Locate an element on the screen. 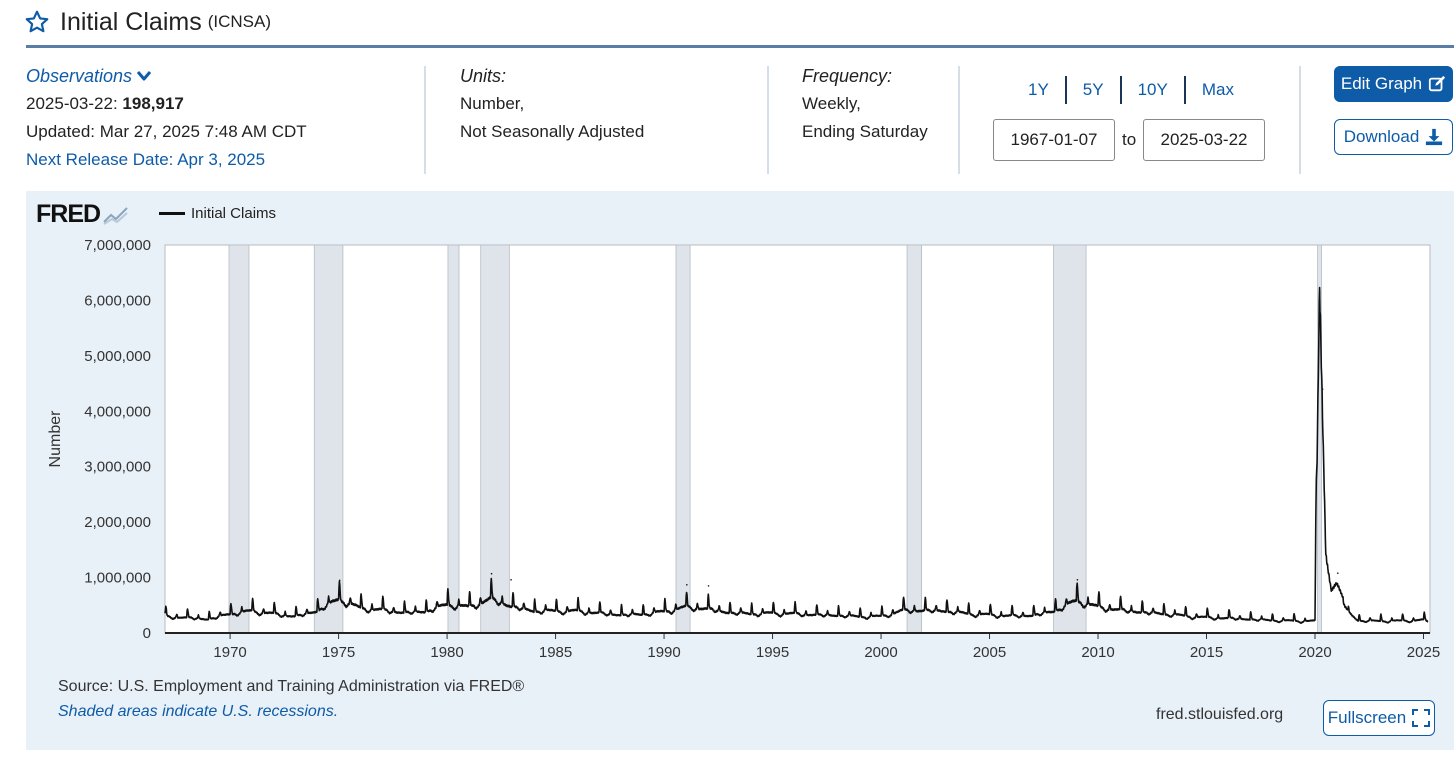  fullscreen-icon is located at coordinates (1421, 718).